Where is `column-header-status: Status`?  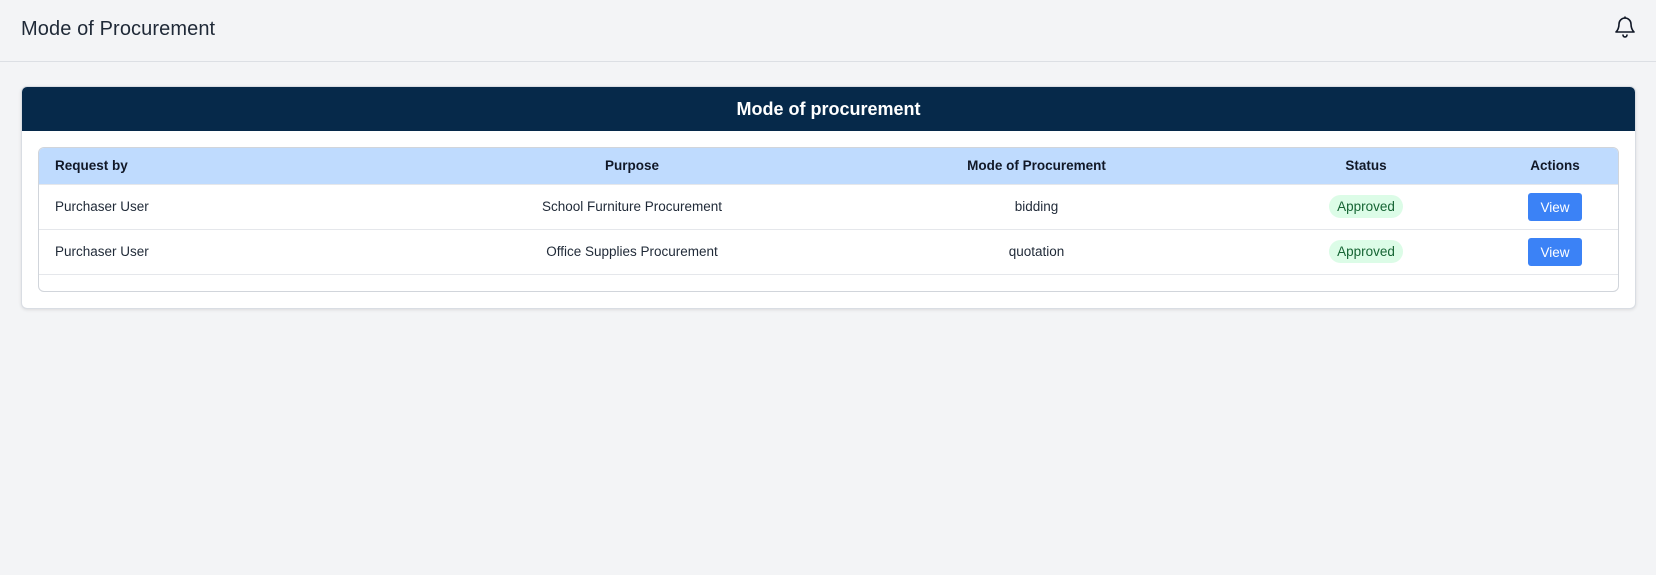 column-header-status: Status is located at coordinates (1366, 166).